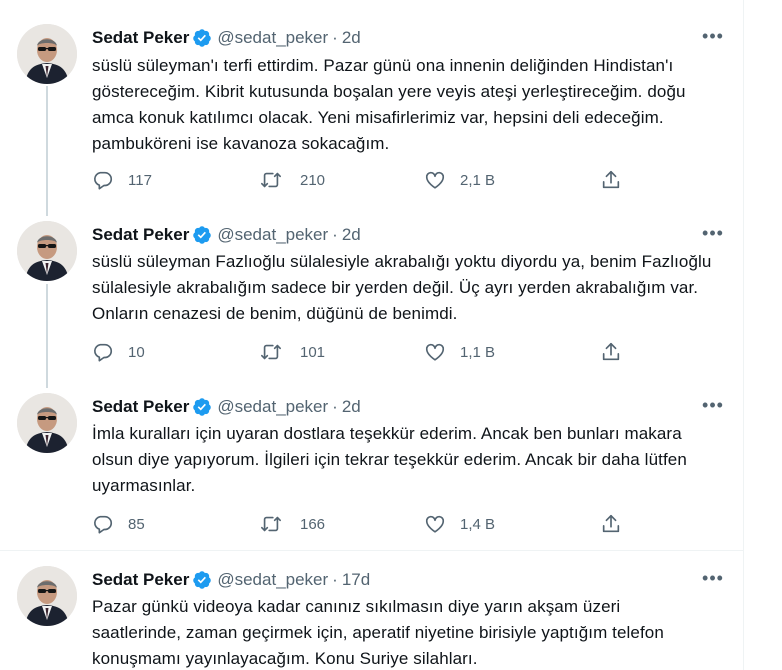 This screenshot has width=782, height=670. Describe the element at coordinates (713, 578) in the screenshot. I see `more-options-icon: •••` at that location.